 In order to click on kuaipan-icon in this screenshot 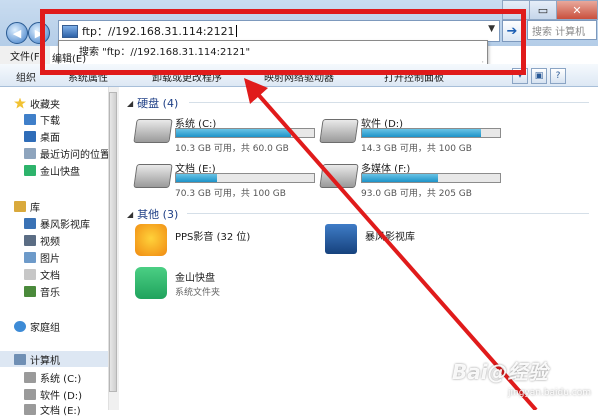, I will do `click(30, 170)`.